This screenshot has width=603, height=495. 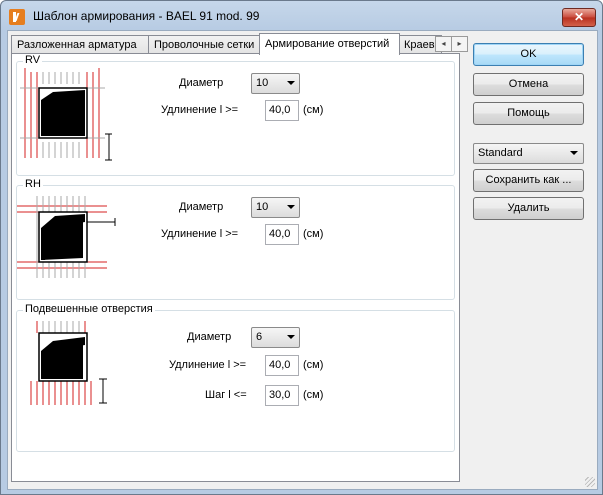 I want to click on rh-elongation-unit: (см), so click(x=313, y=234).